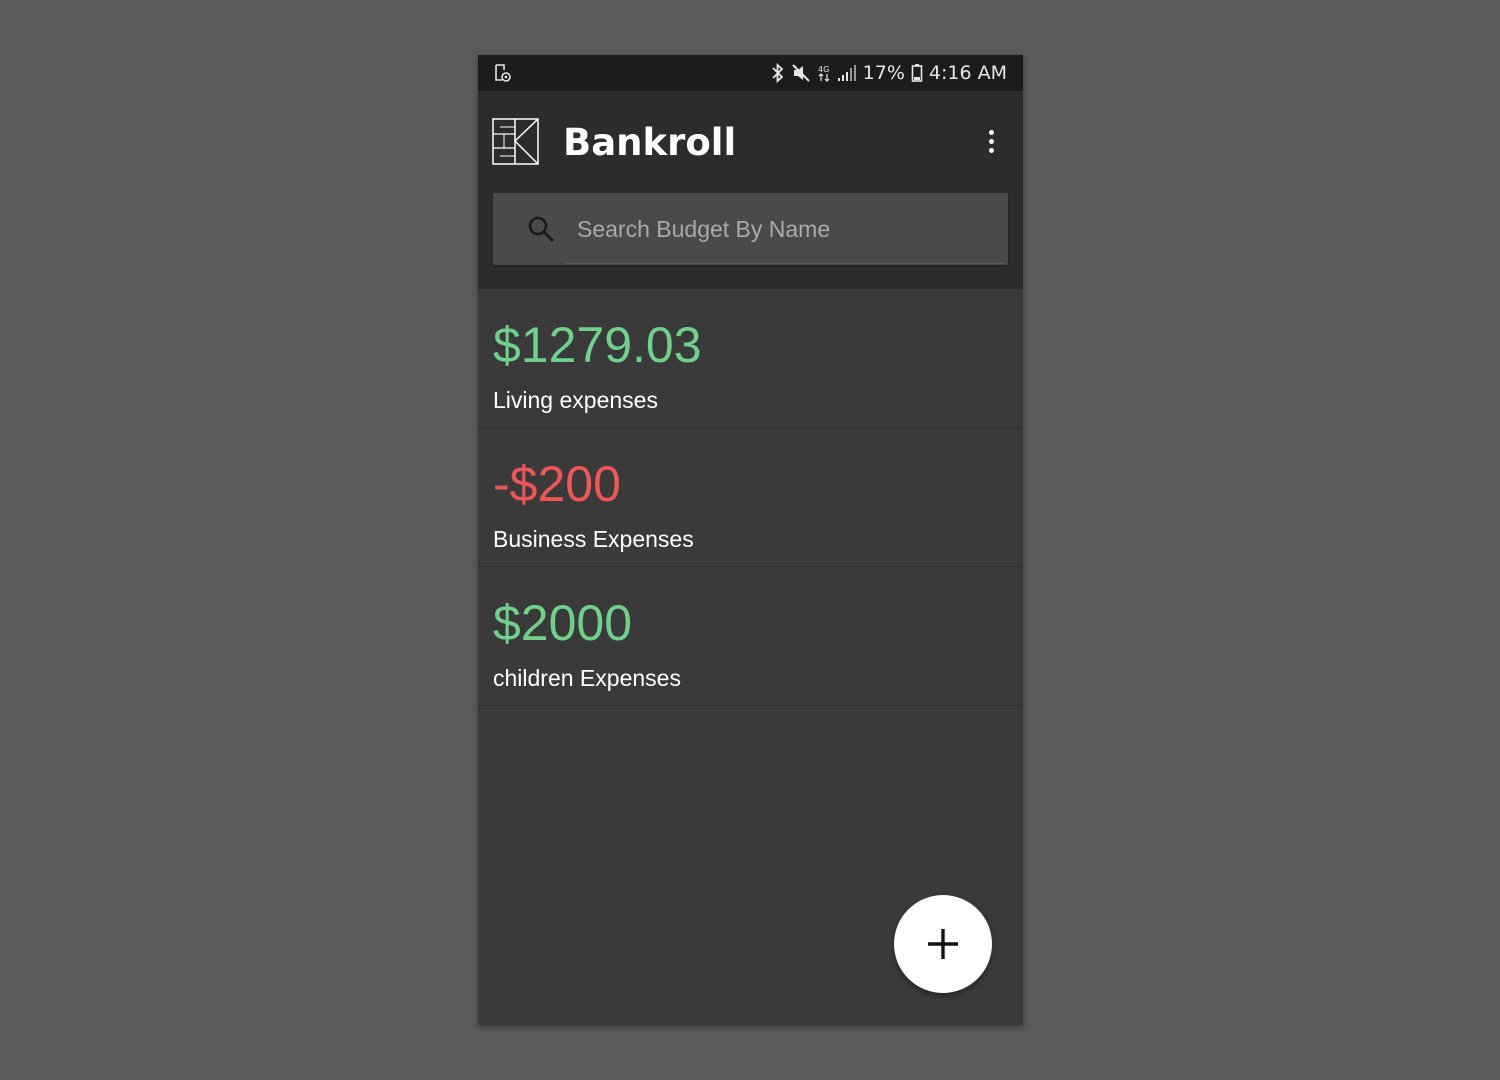 This screenshot has width=1500, height=1080. What do you see at coordinates (750, 636) in the screenshot?
I see `budget-item-children-expenses: $2000 children Expenses` at bounding box center [750, 636].